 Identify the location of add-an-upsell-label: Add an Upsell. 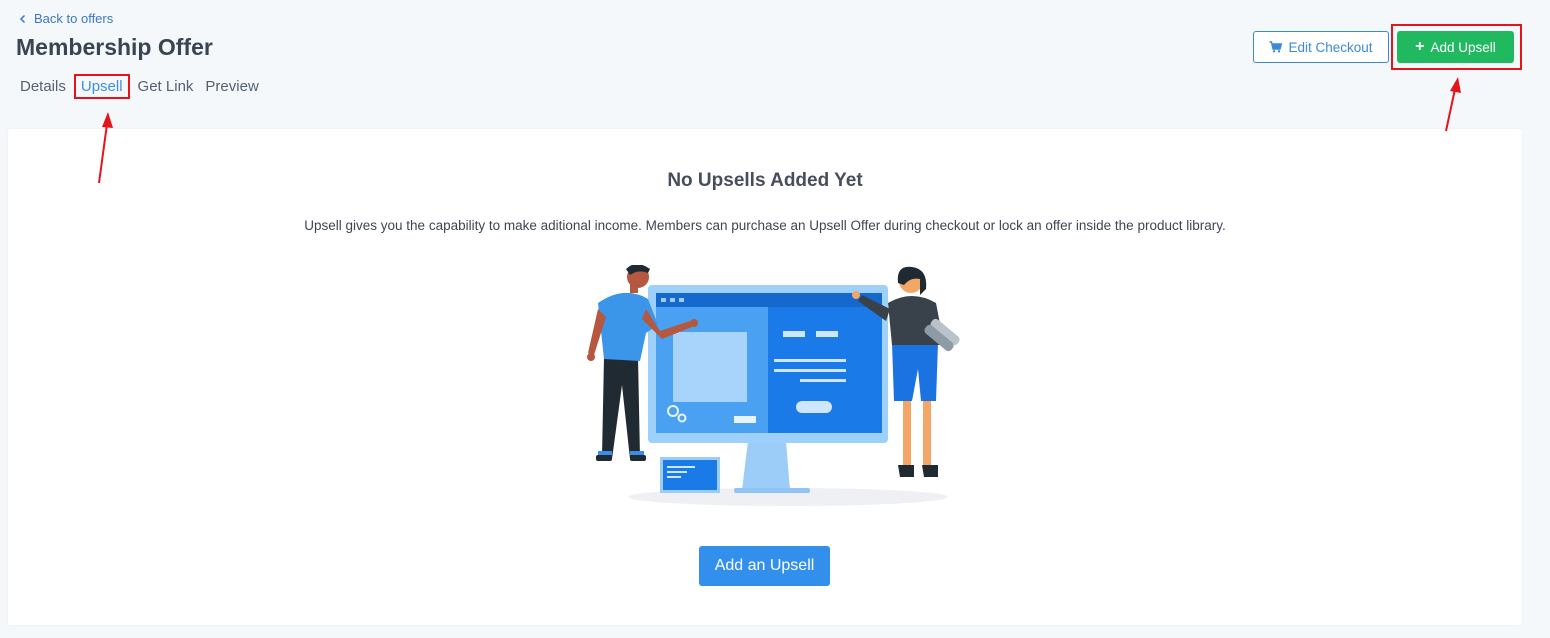
(764, 565).